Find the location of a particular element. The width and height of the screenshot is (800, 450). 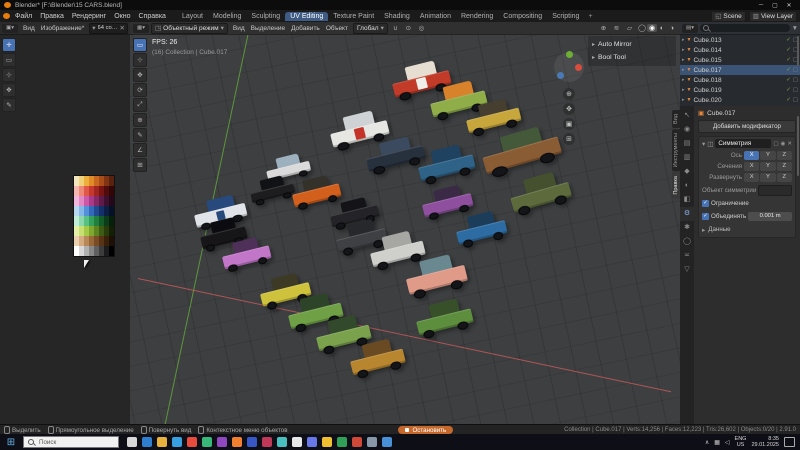

orientation-selector: Глобал ▾ is located at coordinates (370, 28).